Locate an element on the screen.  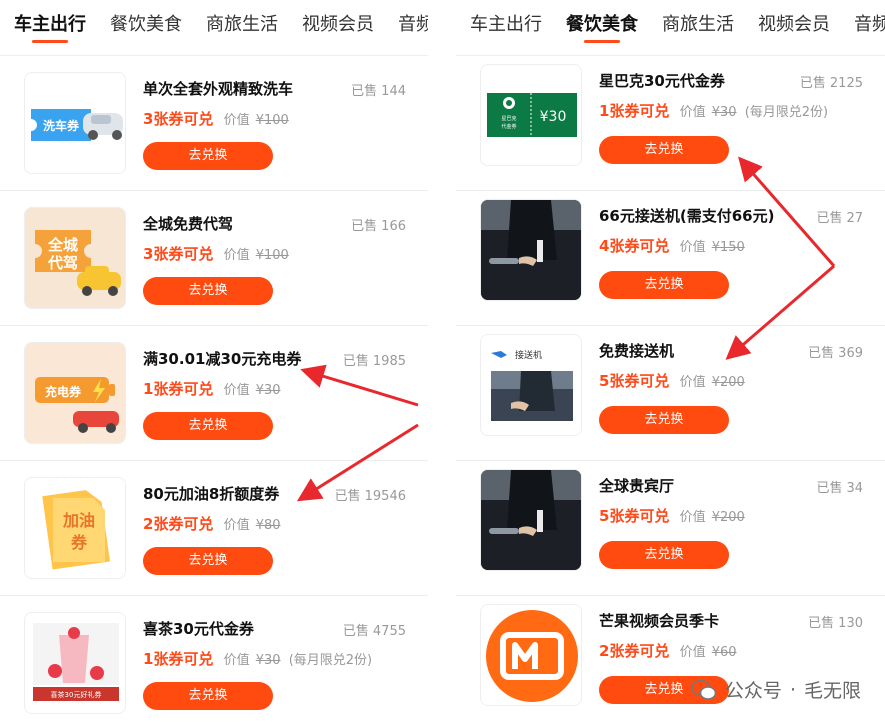
list-item: 加油 券 80元加油8折额度券 已售 19546 2张券可兑 价值 ¥80 去兑换 is located at coordinates (214, 528).